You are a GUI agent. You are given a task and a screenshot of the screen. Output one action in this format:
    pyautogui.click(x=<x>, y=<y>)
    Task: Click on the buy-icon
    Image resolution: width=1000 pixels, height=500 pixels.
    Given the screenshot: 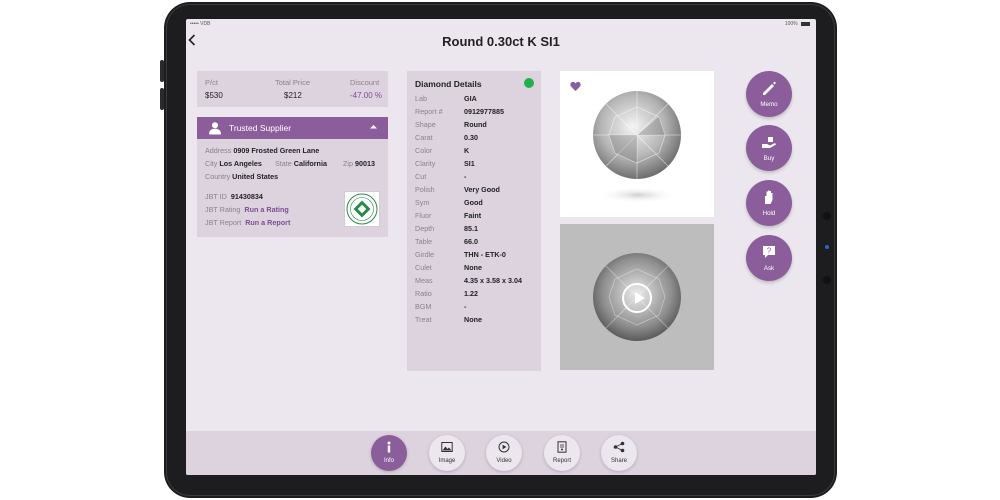 What is the action you would take?
    pyautogui.click(x=769, y=142)
    